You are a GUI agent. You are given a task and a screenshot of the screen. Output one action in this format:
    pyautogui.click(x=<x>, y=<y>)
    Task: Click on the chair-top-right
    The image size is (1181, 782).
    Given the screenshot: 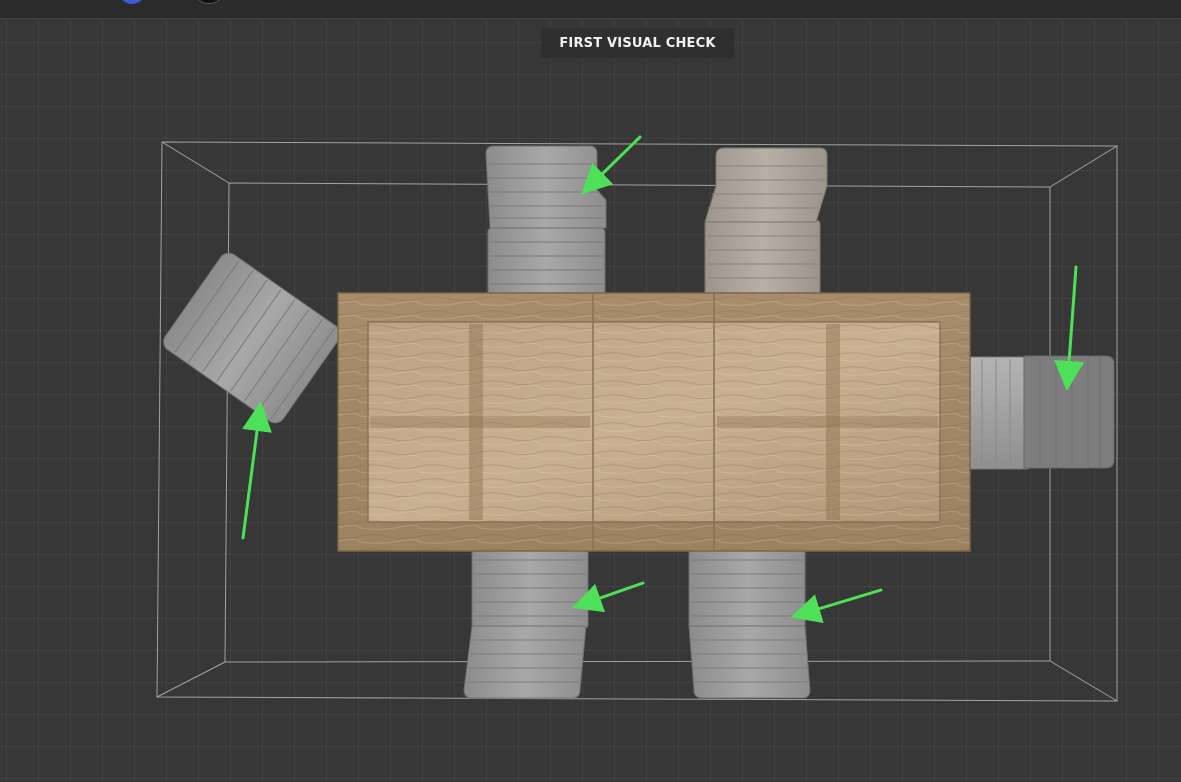 What is the action you would take?
    pyautogui.click(x=766, y=223)
    